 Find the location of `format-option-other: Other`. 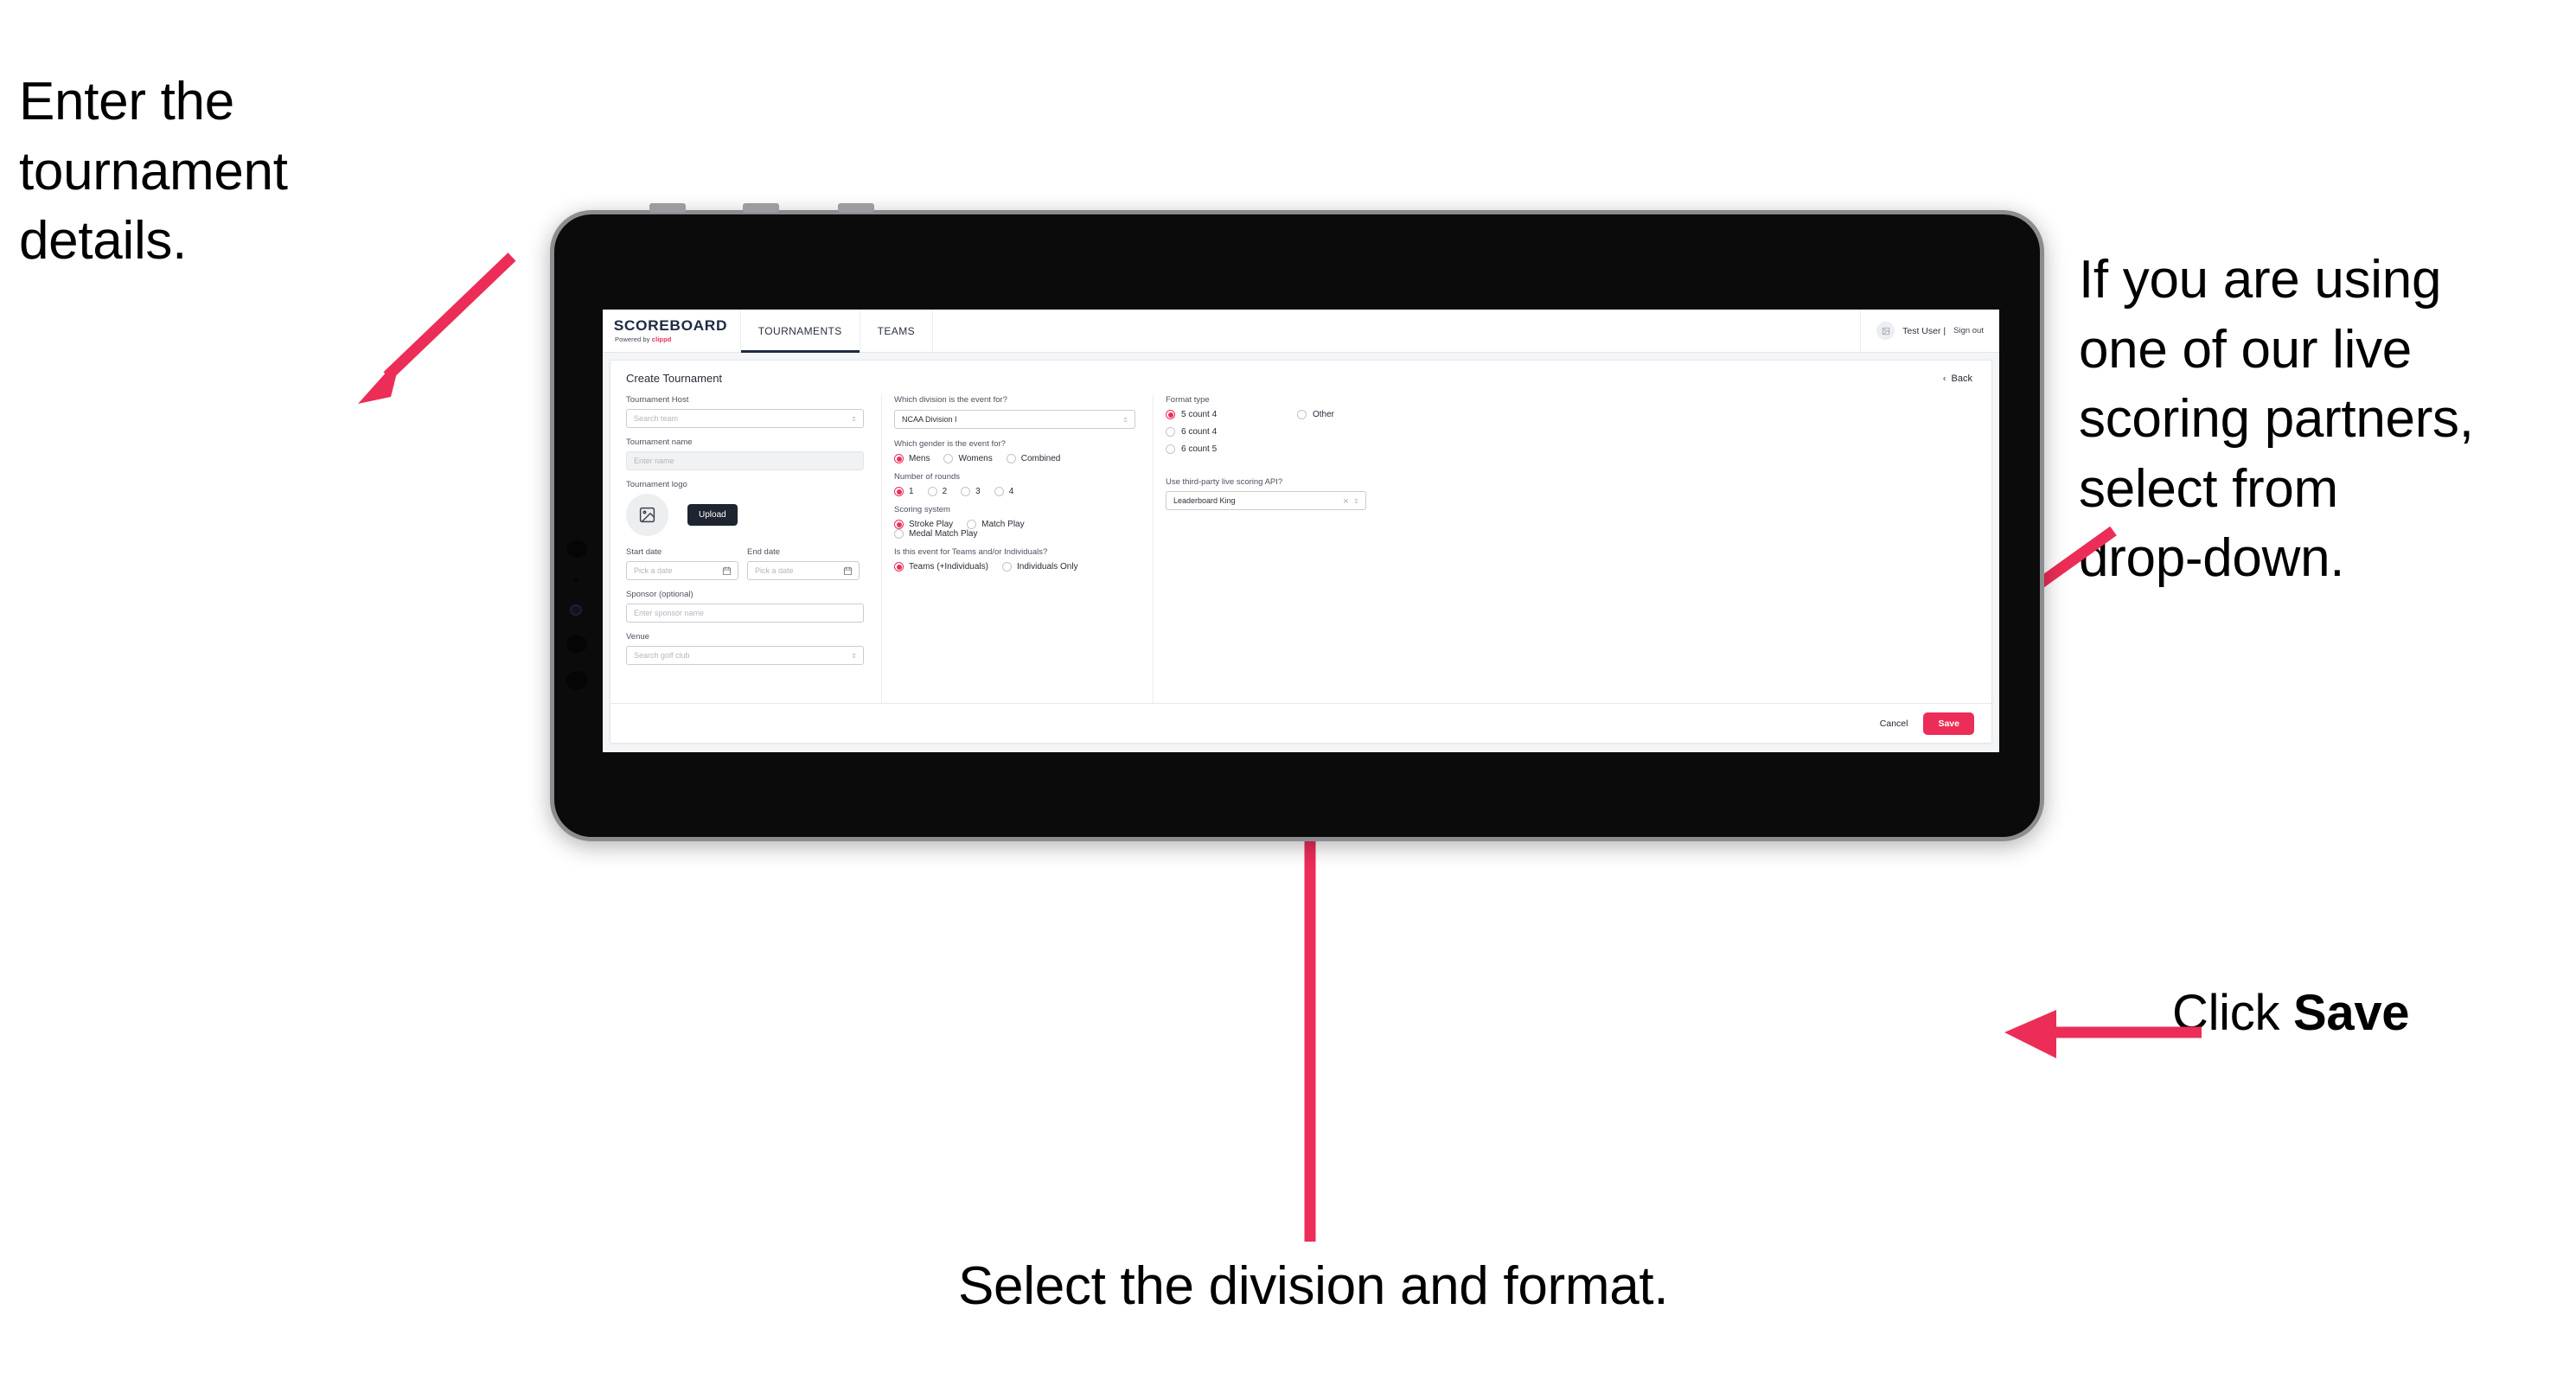

format-option-other: Other is located at coordinates (1316, 414).